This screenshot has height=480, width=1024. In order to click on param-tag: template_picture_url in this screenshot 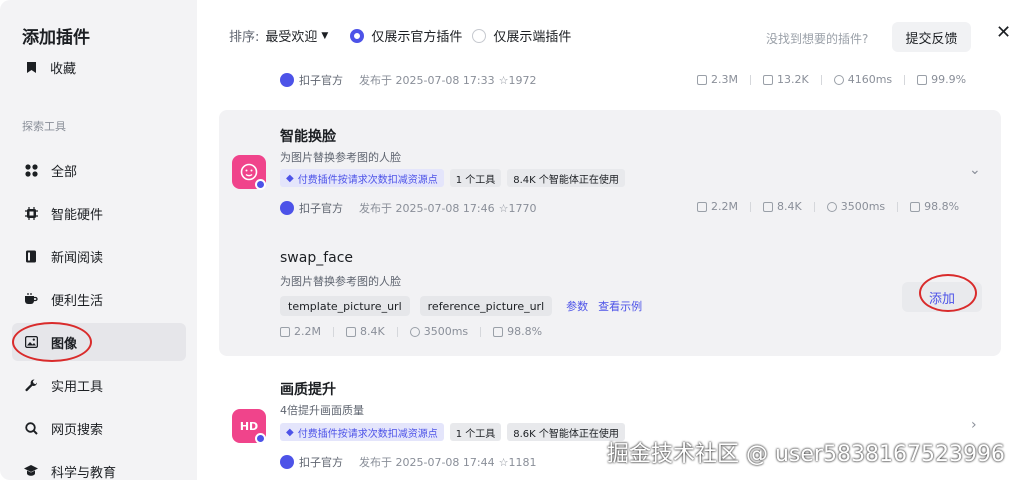, I will do `click(345, 306)`.